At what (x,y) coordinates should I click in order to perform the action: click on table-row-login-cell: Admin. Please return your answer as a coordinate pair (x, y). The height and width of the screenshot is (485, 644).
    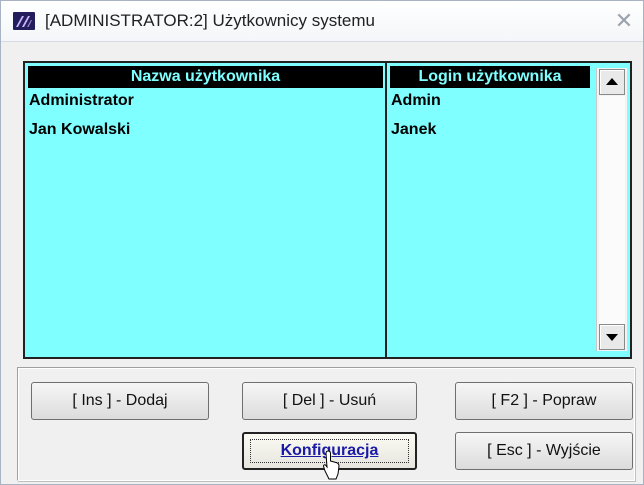
    Looking at the image, I should click on (416, 101).